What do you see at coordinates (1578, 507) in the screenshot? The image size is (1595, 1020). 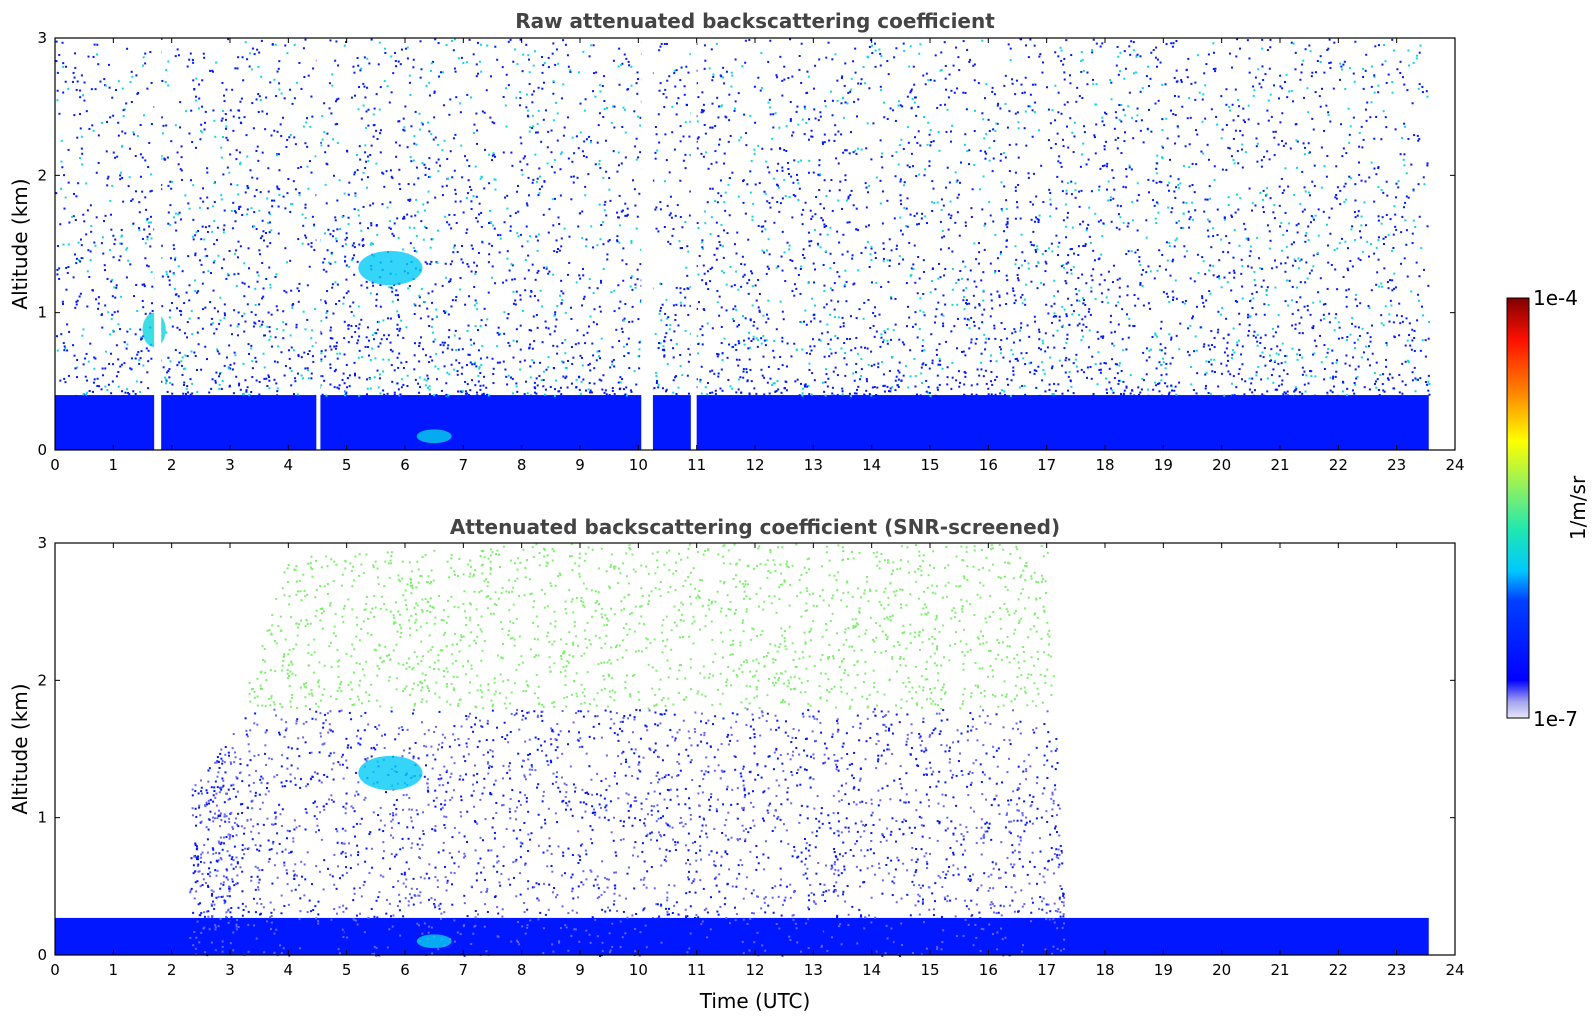 I see `colorbar-unit-label: 1/m/sr` at bounding box center [1578, 507].